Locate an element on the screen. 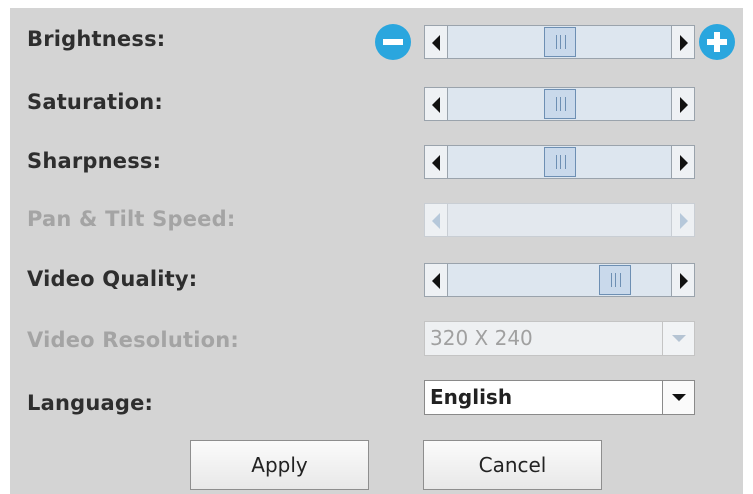 This screenshot has width=753, height=494. sharpness-slider is located at coordinates (559, 162).